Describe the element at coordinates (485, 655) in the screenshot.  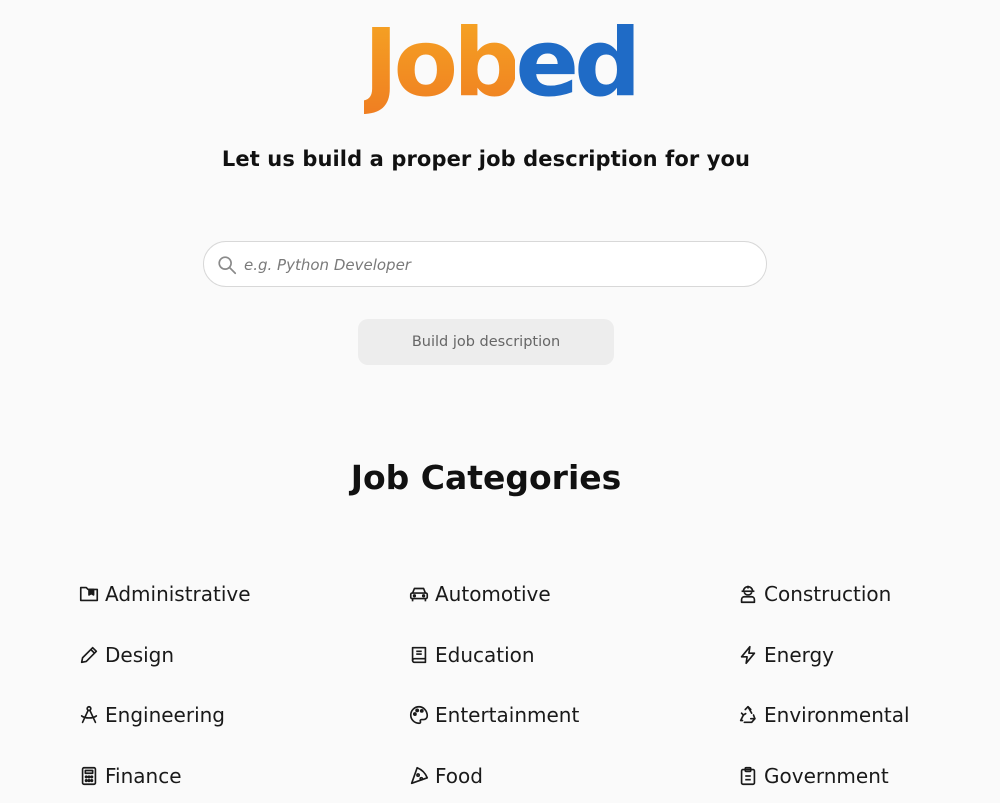
I see `category-label: Education` at that location.